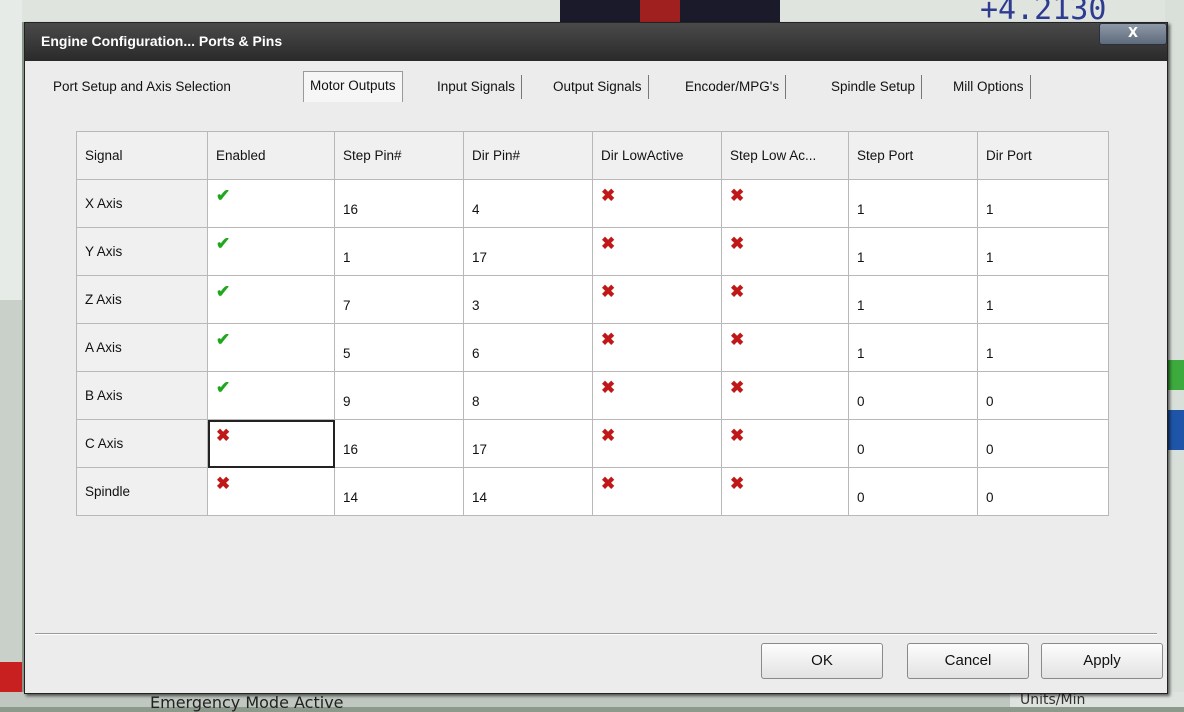 The height and width of the screenshot is (712, 1184). I want to click on step-pin-cell: 9, so click(399, 395).